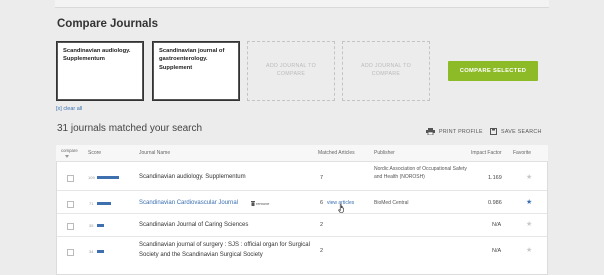 The height and width of the screenshot is (275, 604). I want to click on save-search-label: SAVE SEARCH, so click(521, 131).